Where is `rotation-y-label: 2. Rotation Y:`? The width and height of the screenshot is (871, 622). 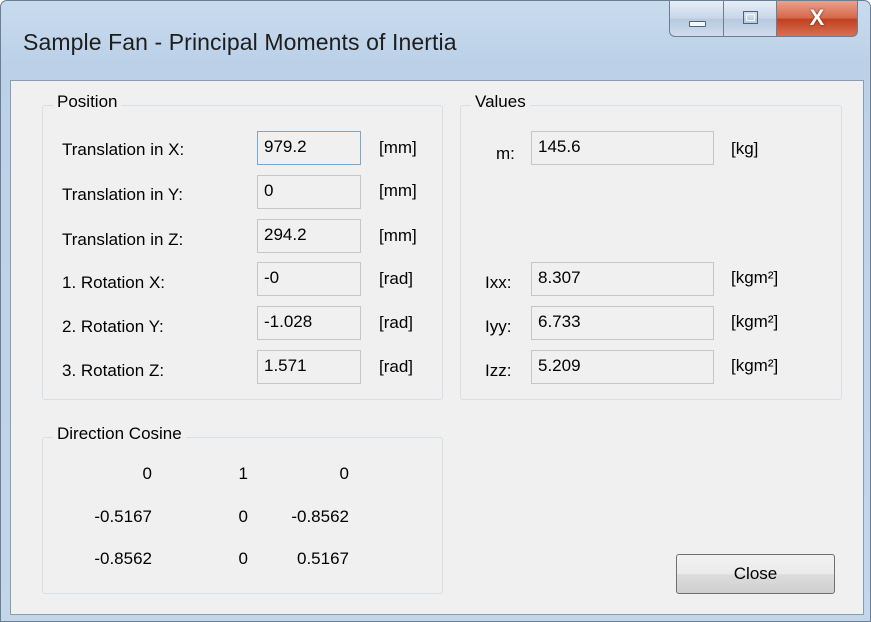 rotation-y-label: 2. Rotation Y: is located at coordinates (113, 326).